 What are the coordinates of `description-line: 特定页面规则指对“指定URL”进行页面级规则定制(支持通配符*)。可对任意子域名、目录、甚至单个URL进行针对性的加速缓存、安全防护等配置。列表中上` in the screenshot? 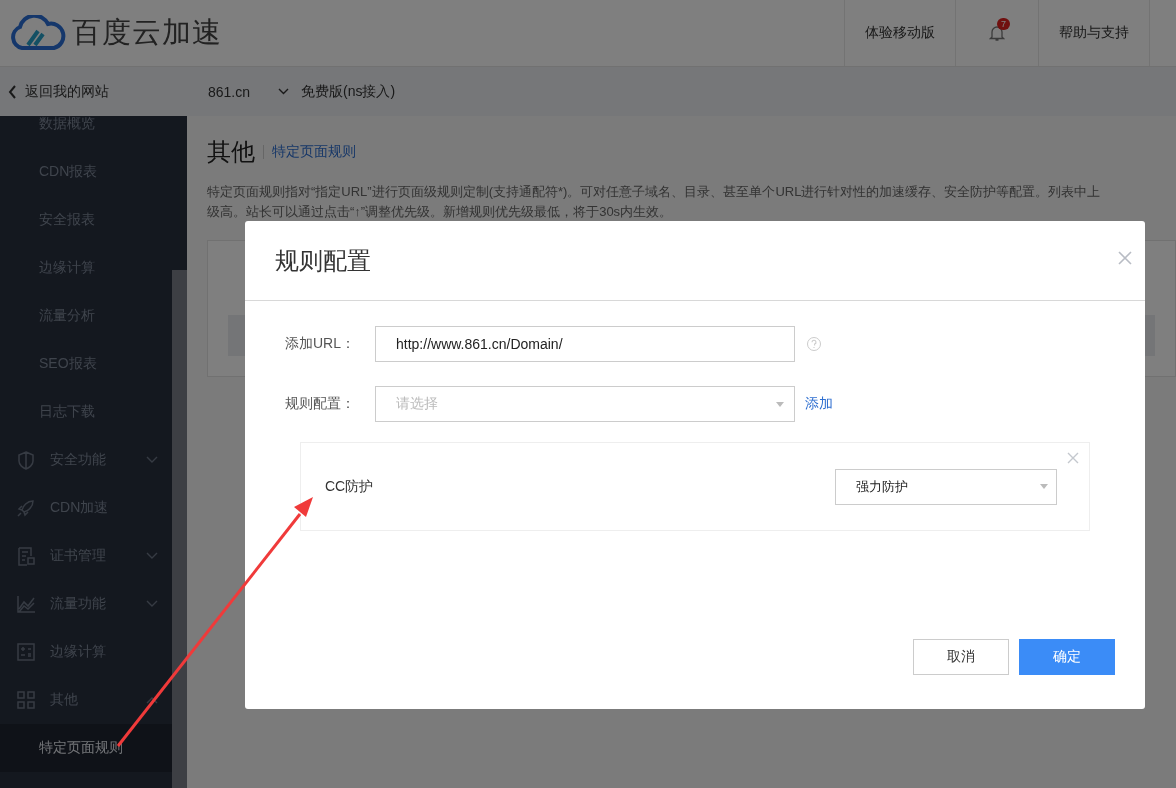 It's located at (654, 192).